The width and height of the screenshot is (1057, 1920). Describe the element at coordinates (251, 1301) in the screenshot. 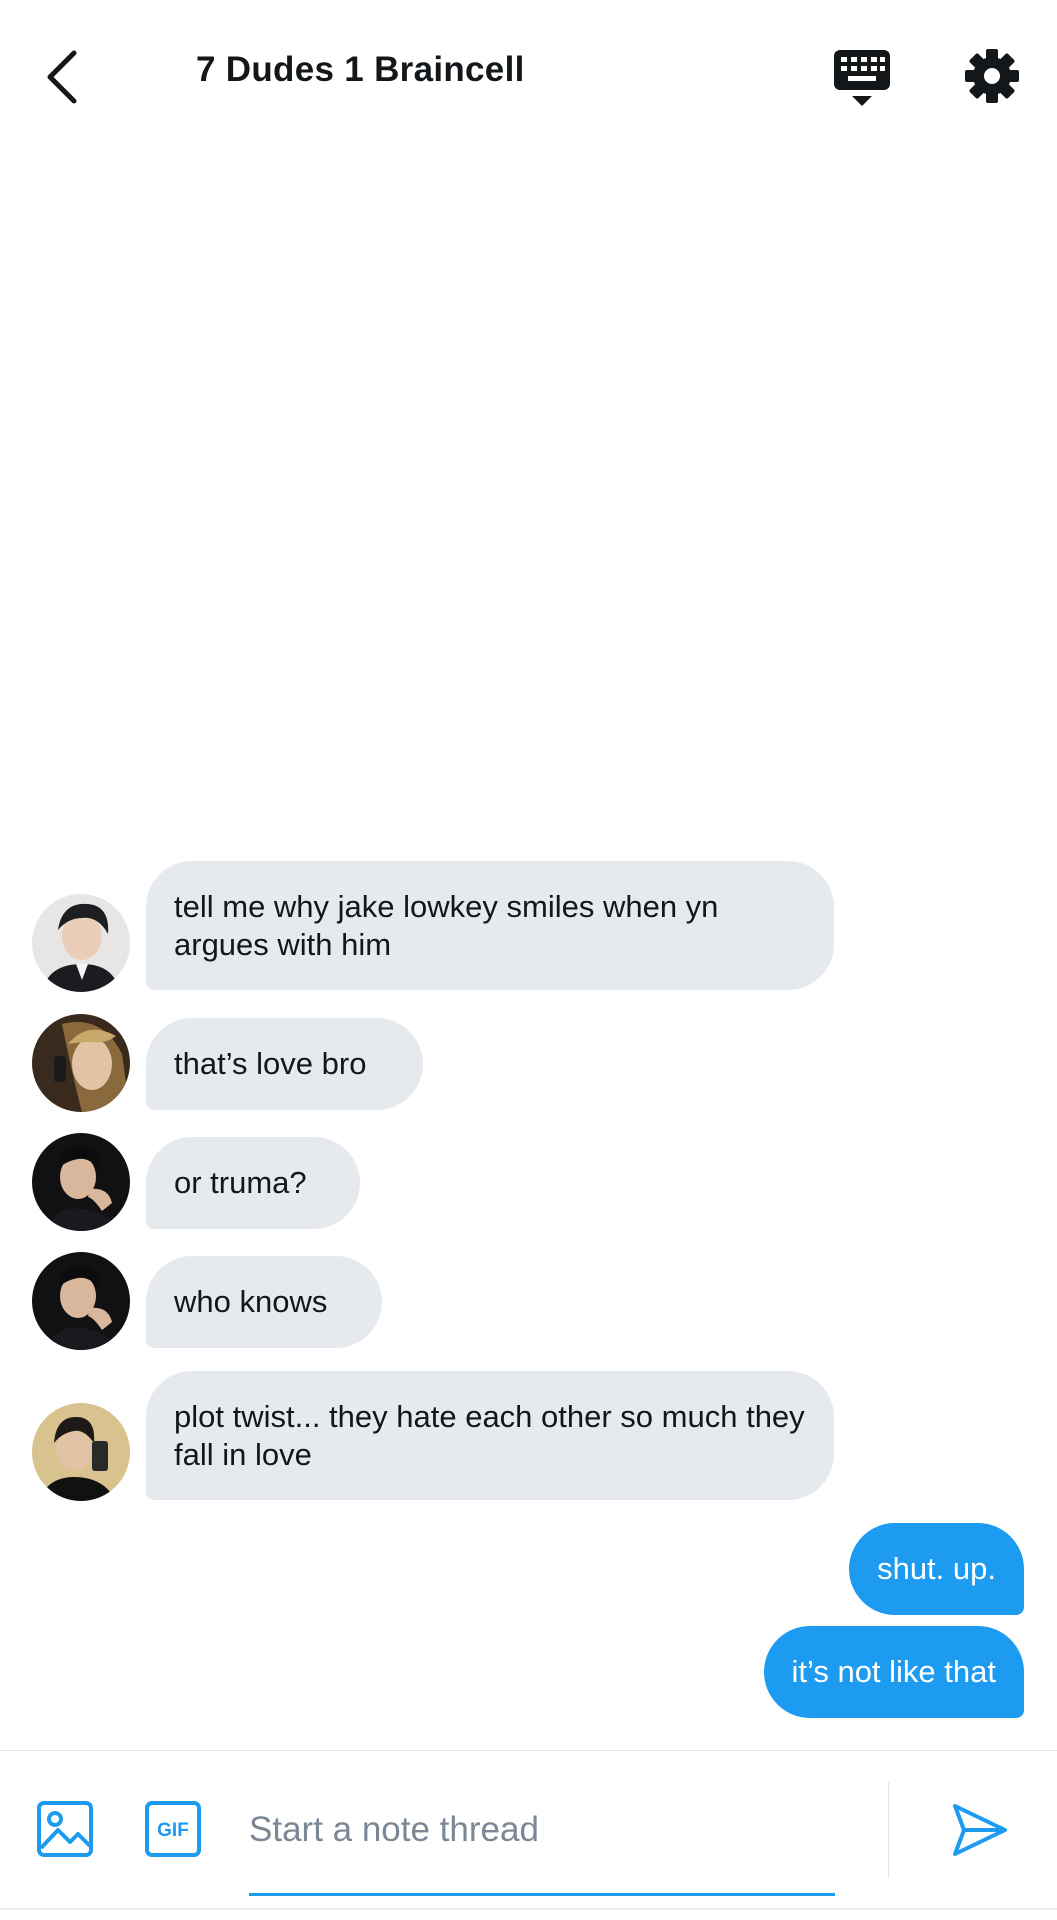

I see `message-text: who knows` at that location.